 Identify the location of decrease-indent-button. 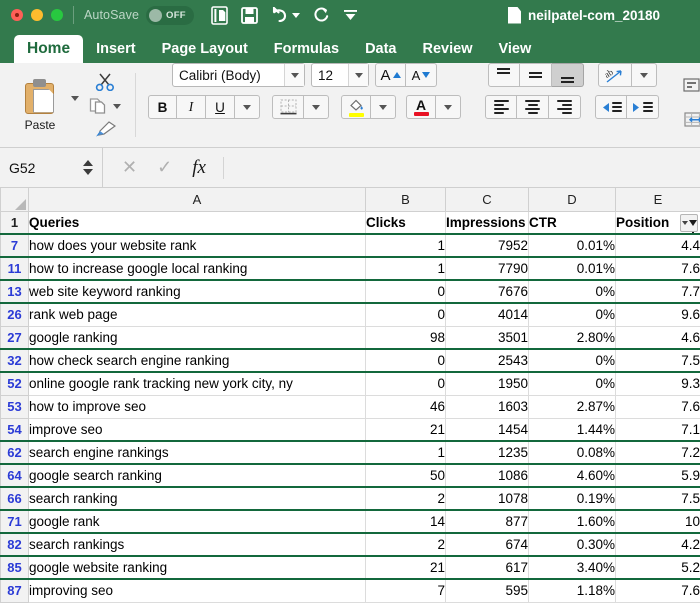
(611, 107).